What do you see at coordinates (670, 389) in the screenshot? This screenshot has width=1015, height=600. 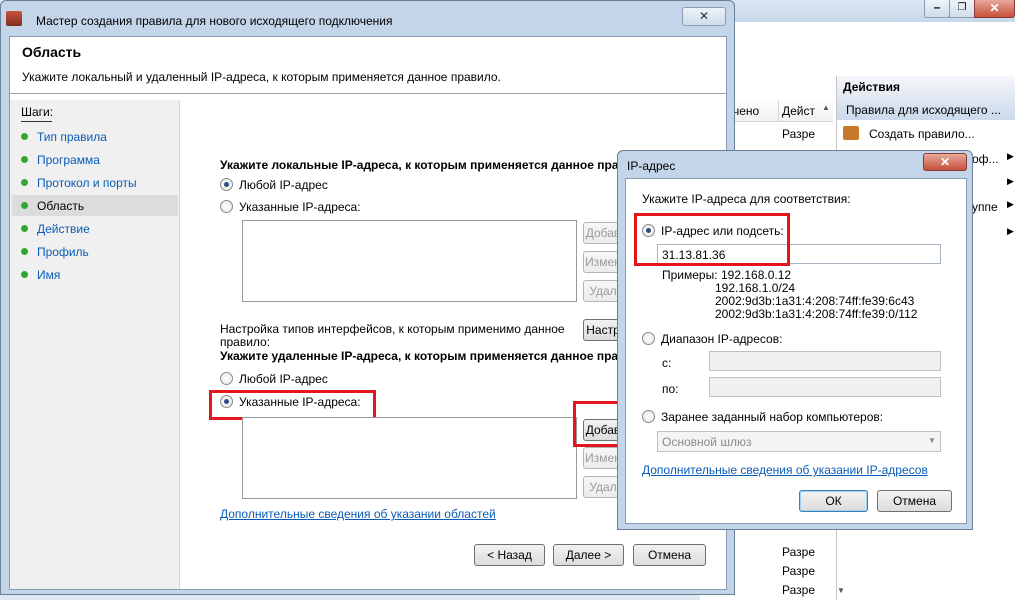 I see `range-to-label: по:` at bounding box center [670, 389].